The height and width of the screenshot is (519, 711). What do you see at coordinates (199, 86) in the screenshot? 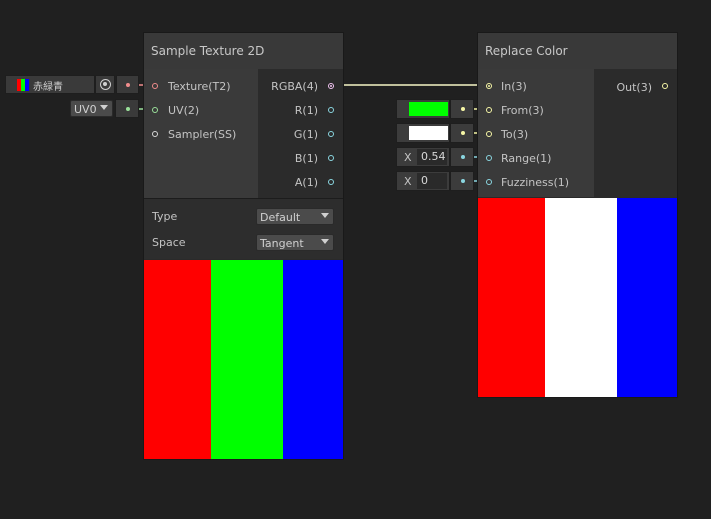
I see `texture-port-label: Texture(T2)` at bounding box center [199, 86].